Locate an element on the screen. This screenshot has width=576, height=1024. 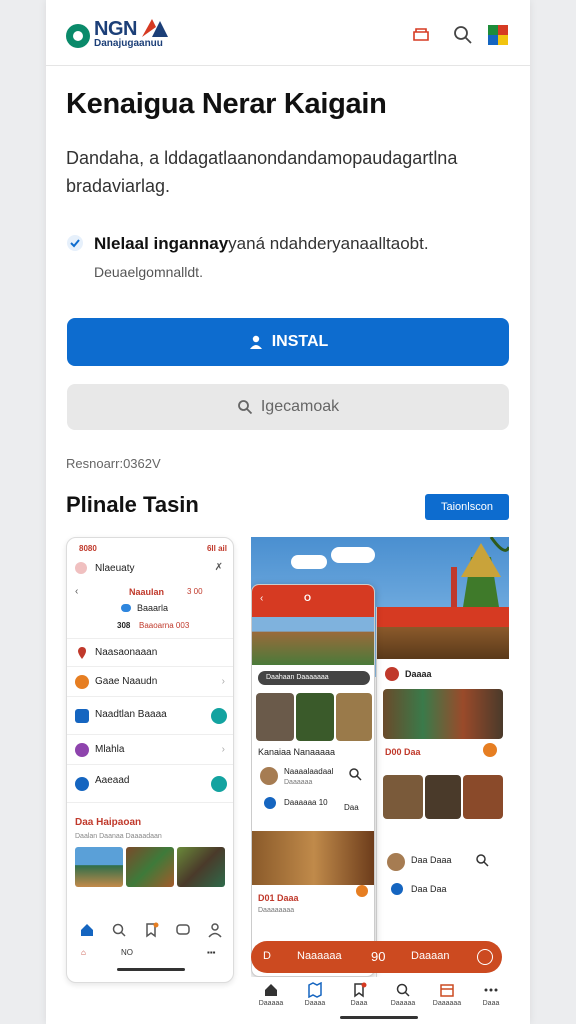
phone2-item: Daaaaaa 10 is located at coordinates (306, 802).